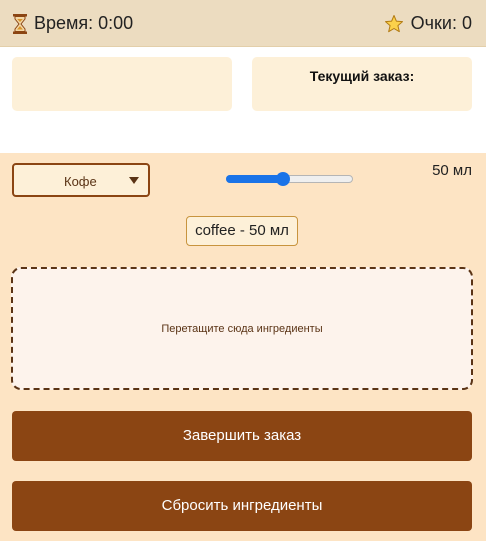  Describe the element at coordinates (20, 23) in the screenshot. I see `hourglass-icon` at that location.